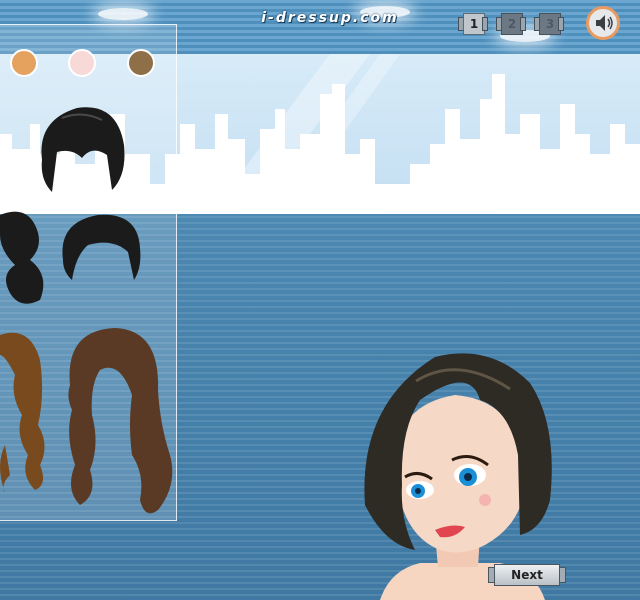 The width and height of the screenshot is (640, 600). I want to click on spotlight, so click(123, 14).